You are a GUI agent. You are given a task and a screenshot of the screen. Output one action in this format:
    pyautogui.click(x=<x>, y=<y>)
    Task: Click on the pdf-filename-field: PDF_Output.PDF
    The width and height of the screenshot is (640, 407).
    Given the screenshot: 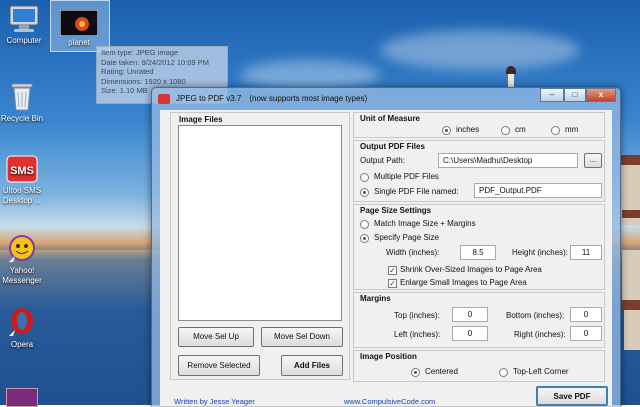 What is the action you would take?
    pyautogui.click(x=538, y=190)
    